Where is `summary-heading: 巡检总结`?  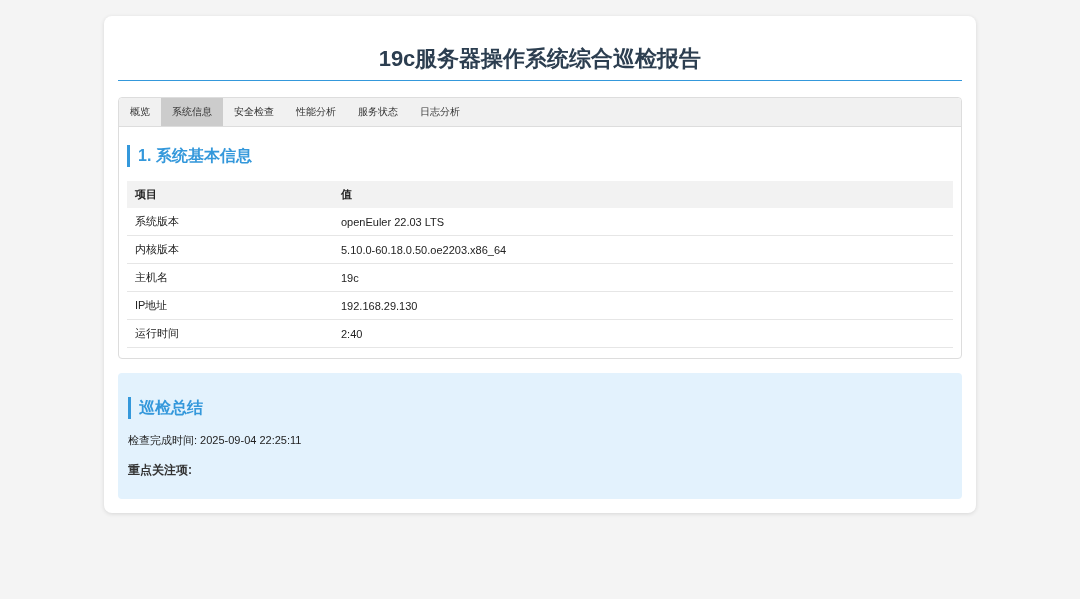 summary-heading: 巡检总结 is located at coordinates (540, 408).